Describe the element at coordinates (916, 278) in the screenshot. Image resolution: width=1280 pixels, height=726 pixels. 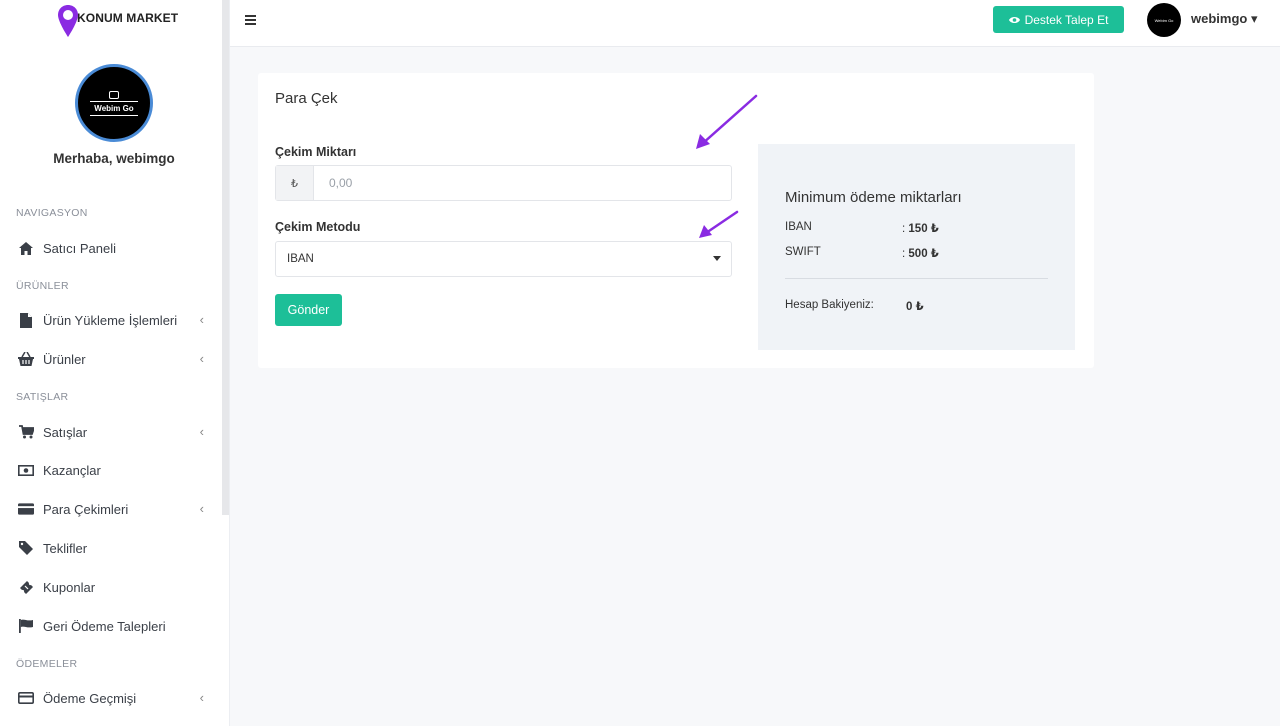
I see `divider` at that location.